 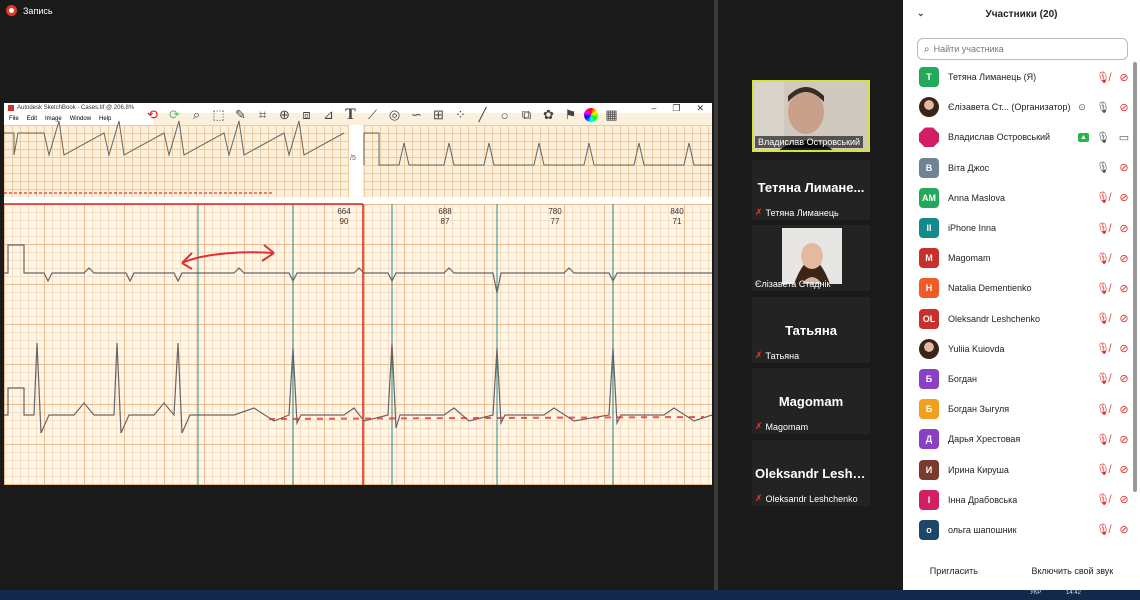 I want to click on participant-row: M Magomam 🎙︎̸ ⊘, so click(x=1017, y=258).